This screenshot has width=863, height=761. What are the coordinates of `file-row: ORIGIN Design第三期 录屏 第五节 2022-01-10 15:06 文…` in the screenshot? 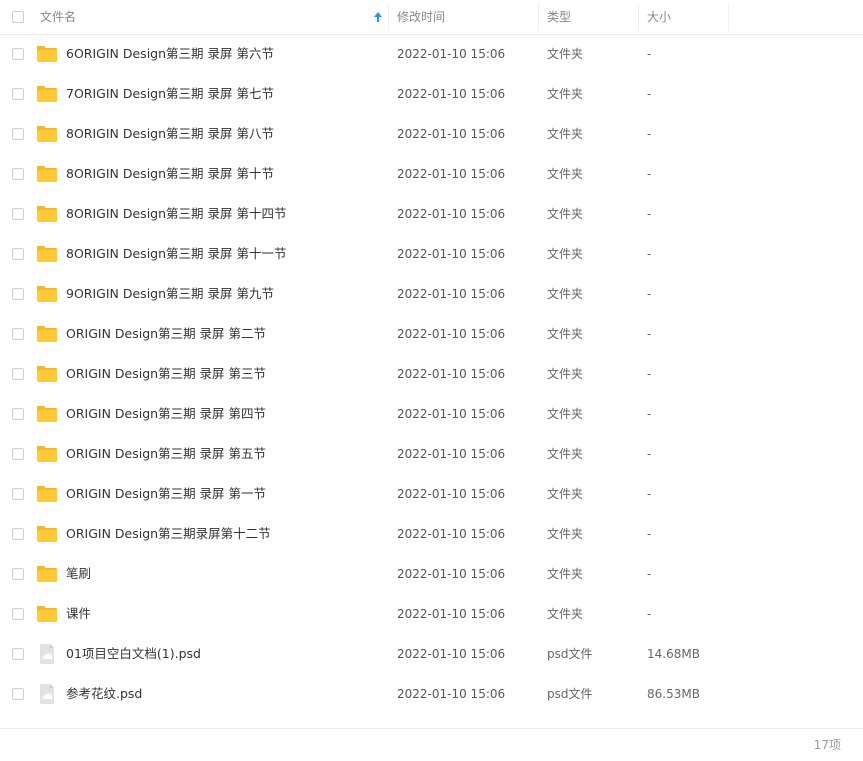 It's located at (431, 454).